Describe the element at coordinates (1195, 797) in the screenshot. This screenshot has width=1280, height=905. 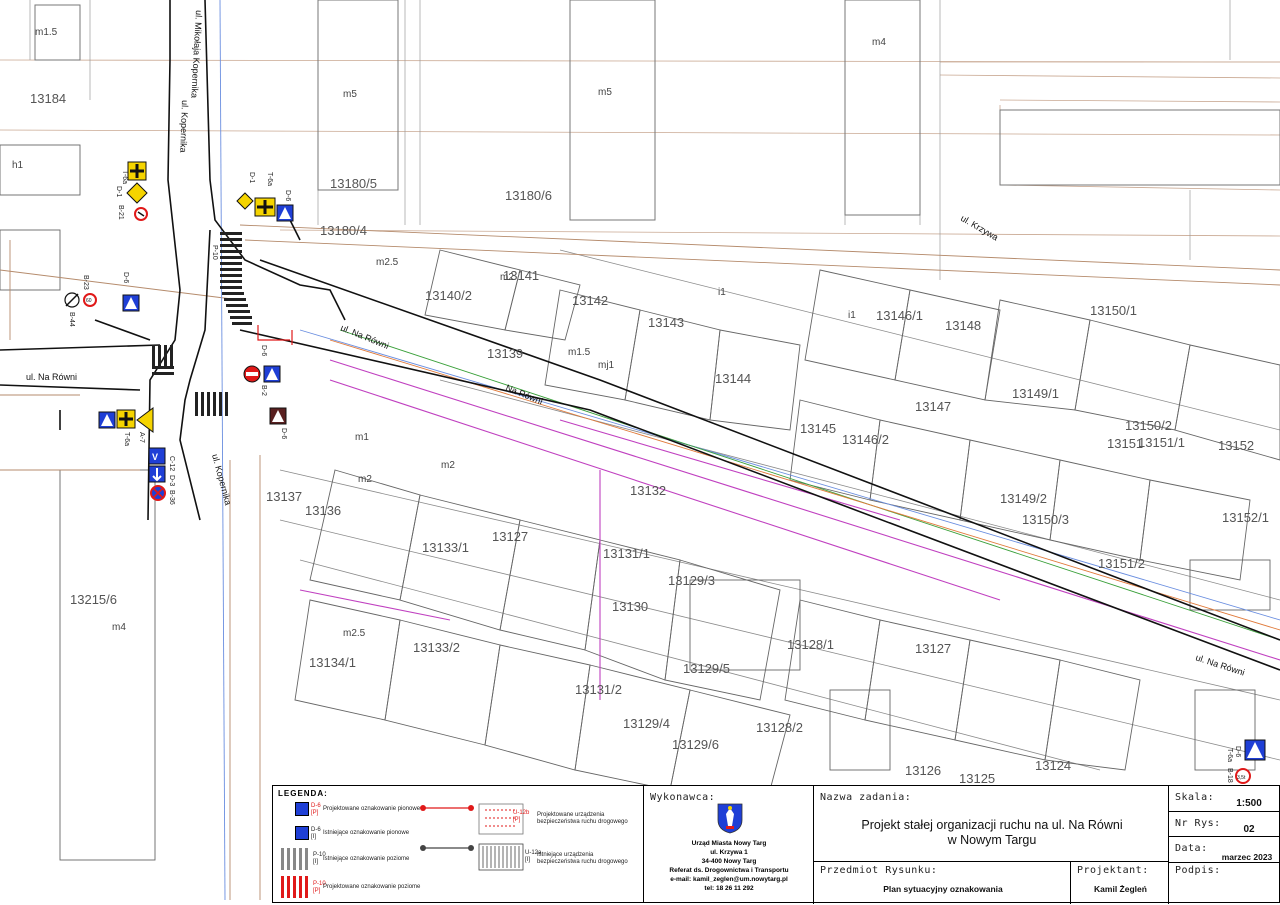
I see `scale-label: Skala:` at that location.